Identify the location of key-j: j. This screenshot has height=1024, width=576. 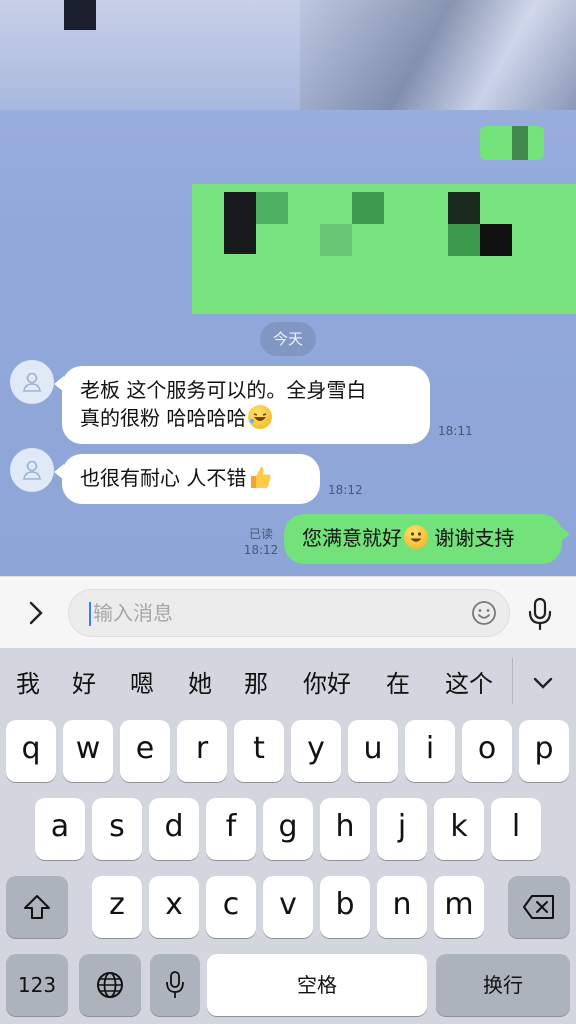
(402, 829).